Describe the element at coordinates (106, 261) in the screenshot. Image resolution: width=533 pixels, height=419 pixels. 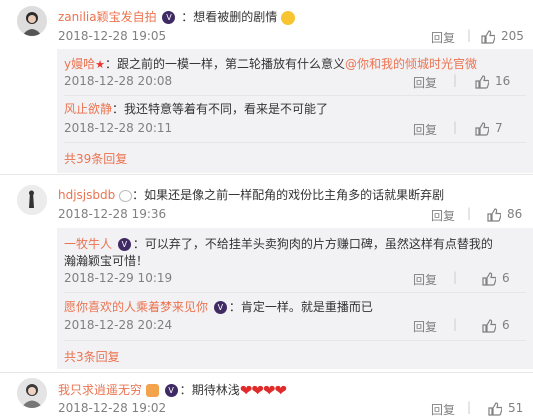
I see `reply-text-continued: 瀚瀚颖宝可惜！` at that location.